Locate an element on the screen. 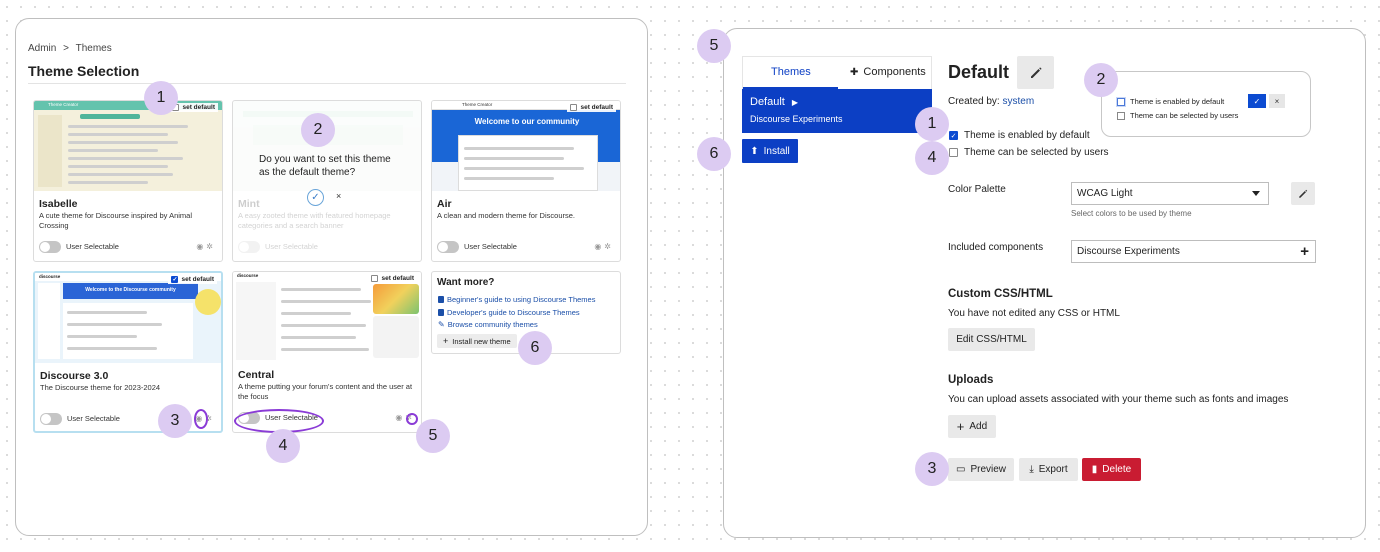 The image size is (1380, 552). theme-description: The Discourse theme for 2023-2024 is located at coordinates (100, 387).